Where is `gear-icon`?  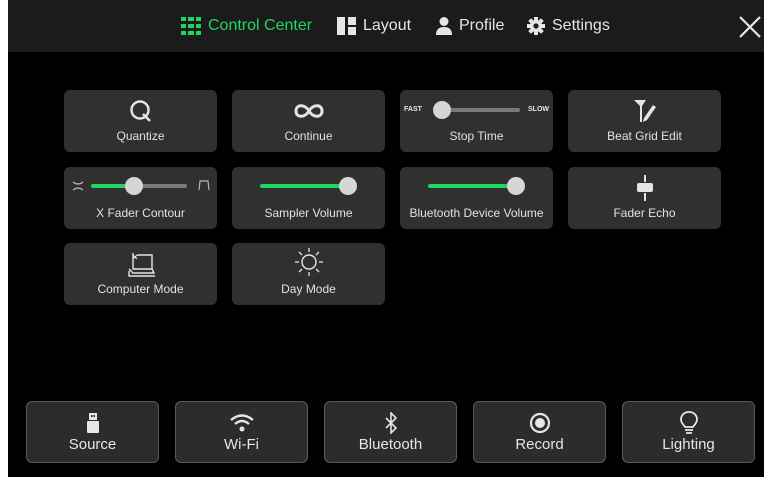 gear-icon is located at coordinates (536, 26).